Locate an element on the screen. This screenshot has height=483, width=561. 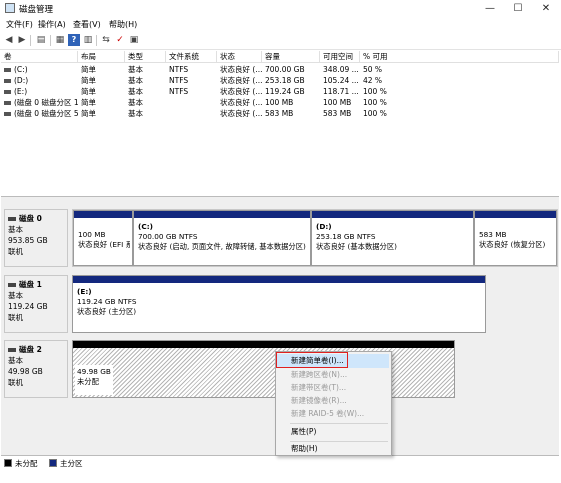
column-header-status: 状态 is located at coordinates (239, 57).